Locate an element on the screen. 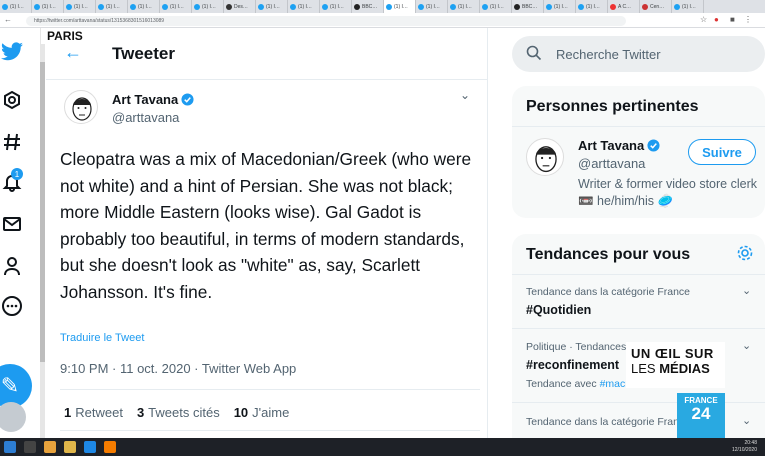  tweet-author-handle: @arttavana is located at coordinates (145, 117).